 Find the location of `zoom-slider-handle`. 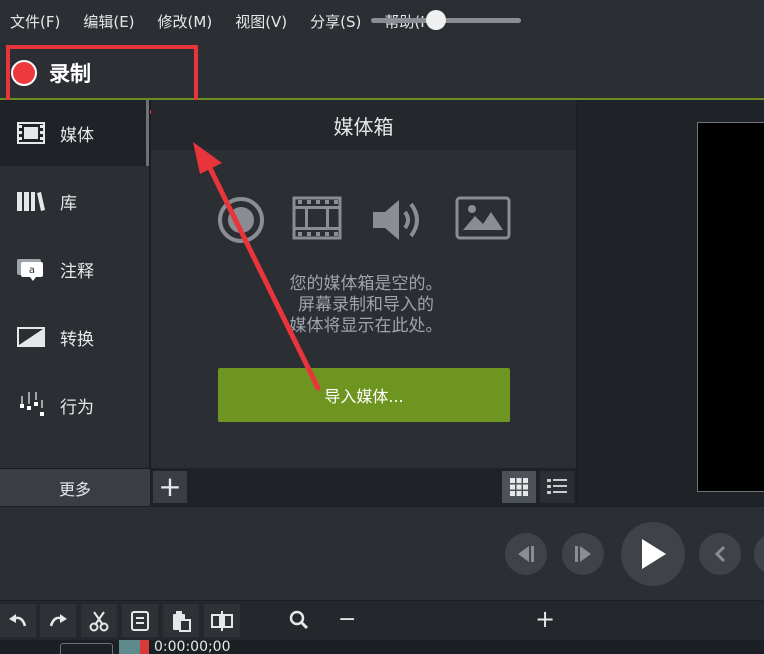

zoom-slider-handle is located at coordinates (435, 20).